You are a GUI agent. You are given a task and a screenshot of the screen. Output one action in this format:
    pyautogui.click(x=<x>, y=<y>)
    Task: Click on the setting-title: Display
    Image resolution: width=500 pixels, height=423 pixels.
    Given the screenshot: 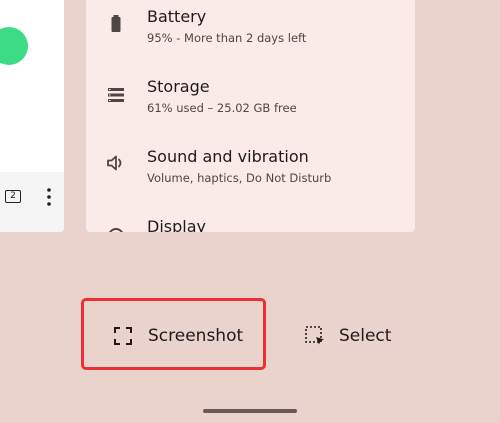 What is the action you would take?
    pyautogui.click(x=176, y=224)
    